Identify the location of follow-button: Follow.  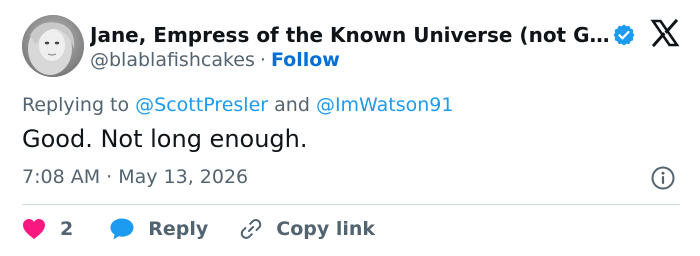
(305, 60).